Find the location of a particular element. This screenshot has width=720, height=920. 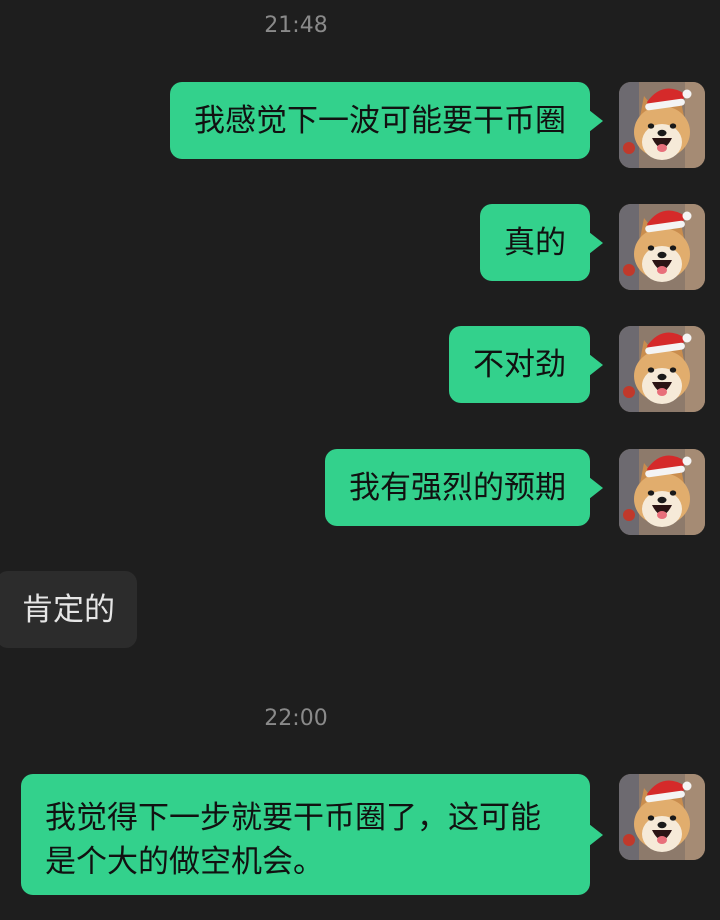

timestamp-2200: 22:00 is located at coordinates (296, 718).